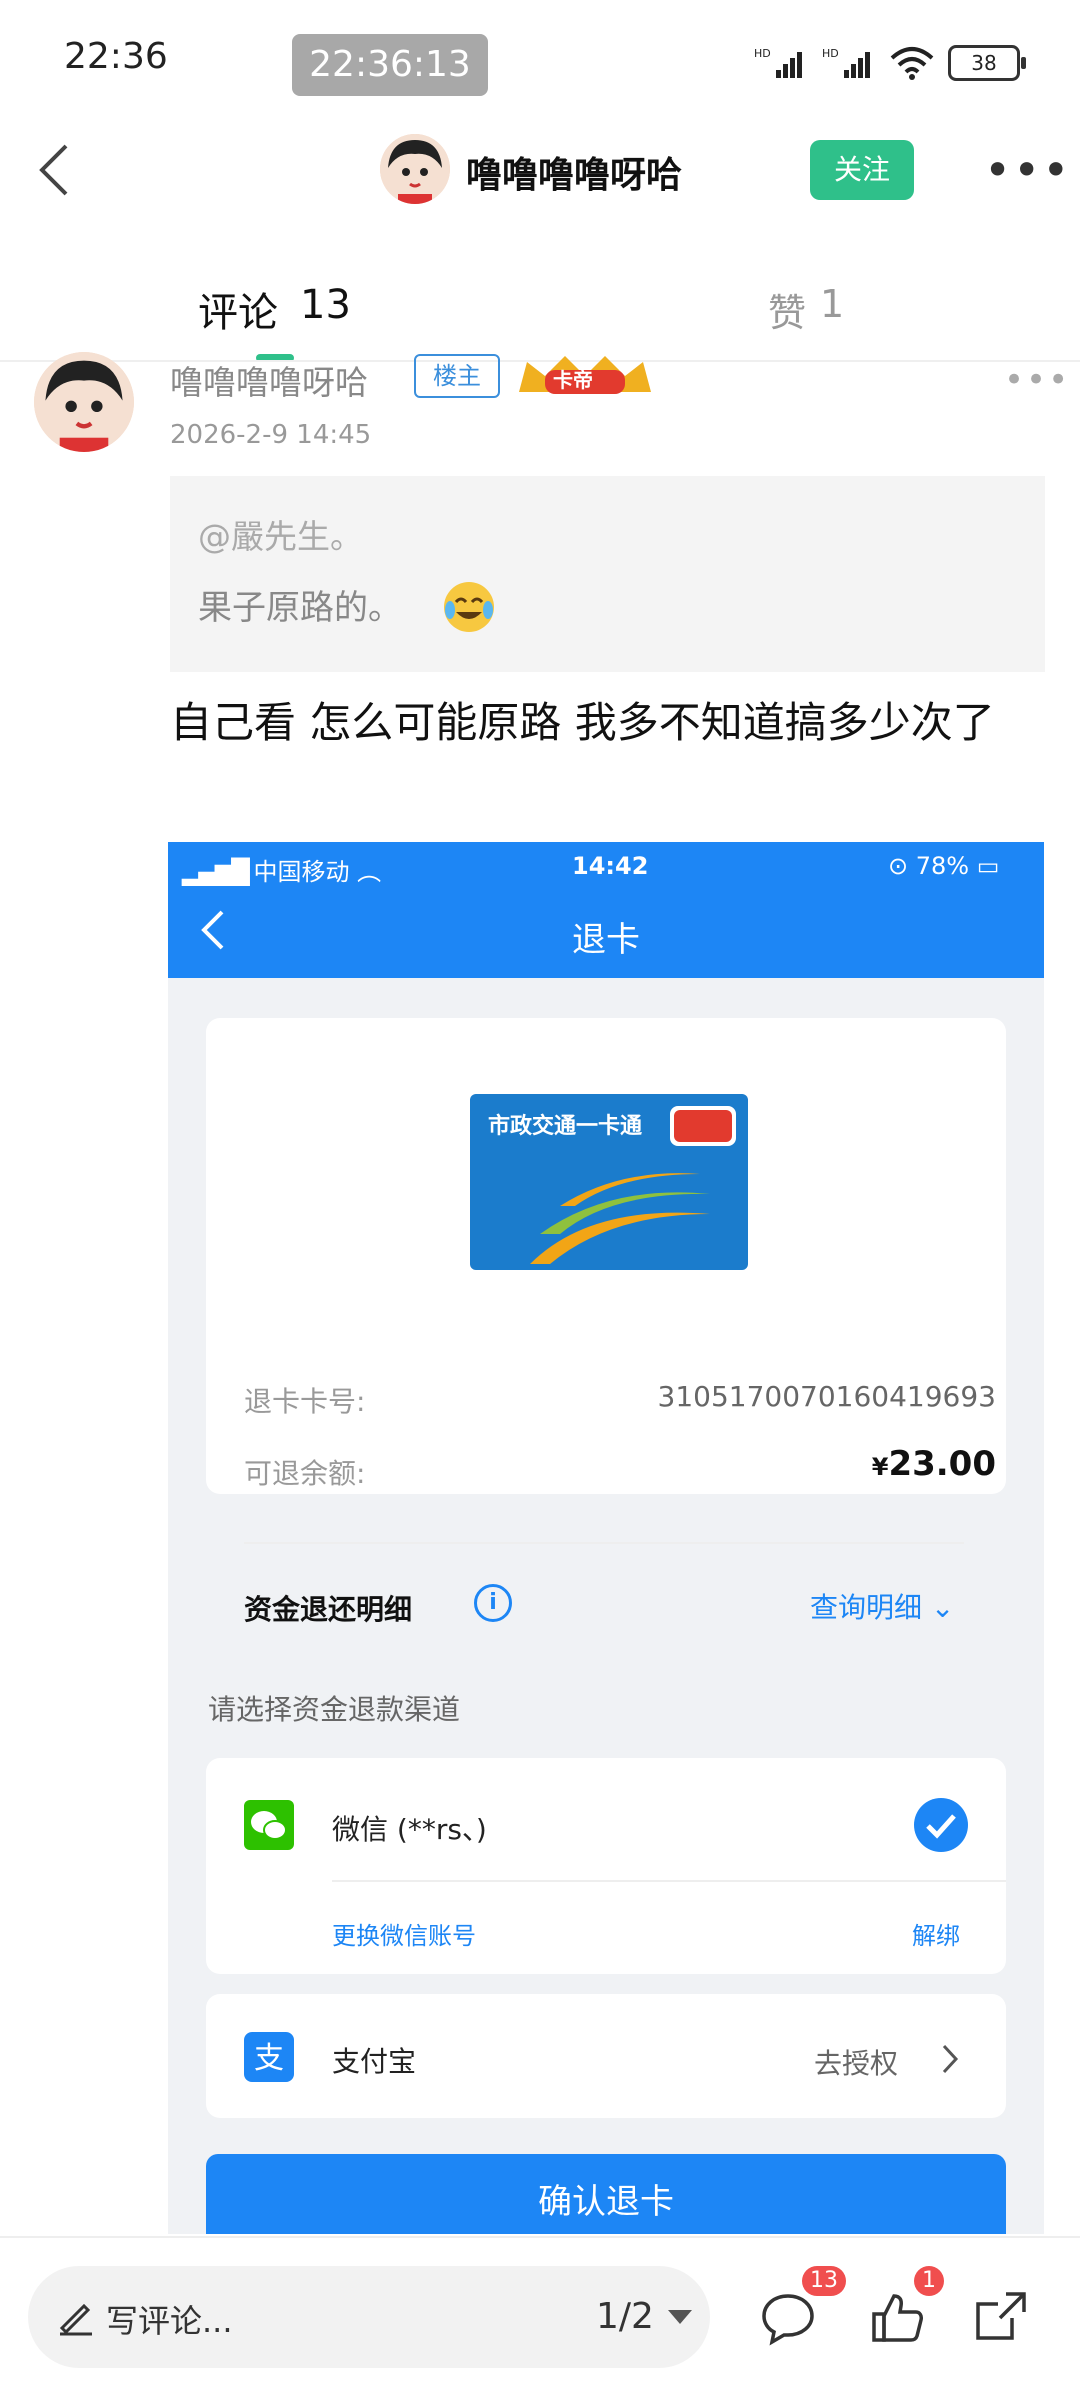 The image size is (1080, 2402). Describe the element at coordinates (862, 170) in the screenshot. I see `follow-button: 关注` at that location.